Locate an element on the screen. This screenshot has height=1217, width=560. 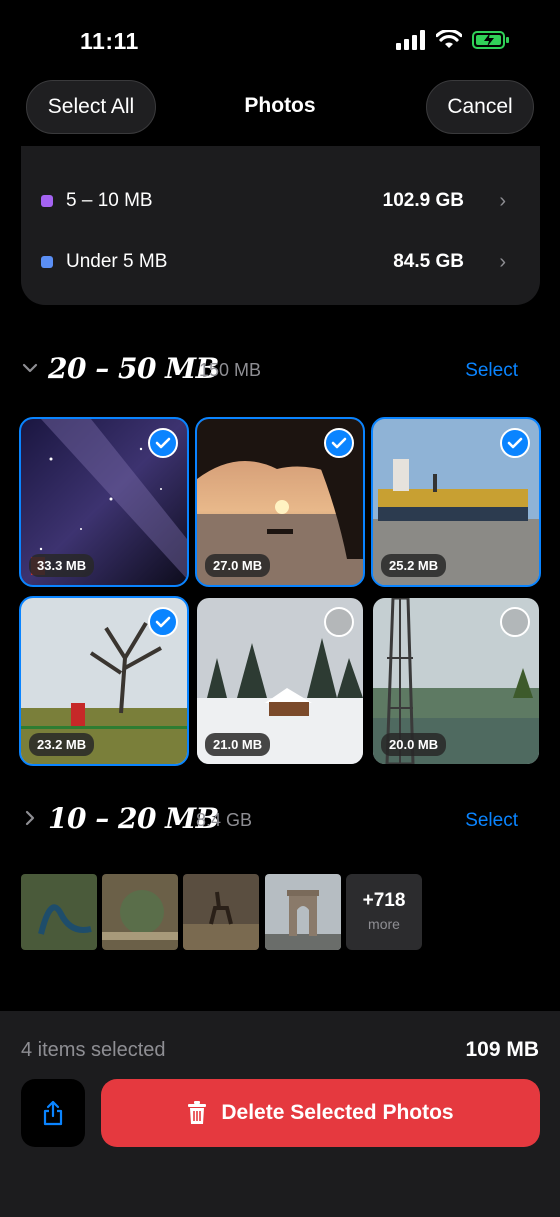
delete-label: Delete Selected Photos is located at coordinates (337, 1112).